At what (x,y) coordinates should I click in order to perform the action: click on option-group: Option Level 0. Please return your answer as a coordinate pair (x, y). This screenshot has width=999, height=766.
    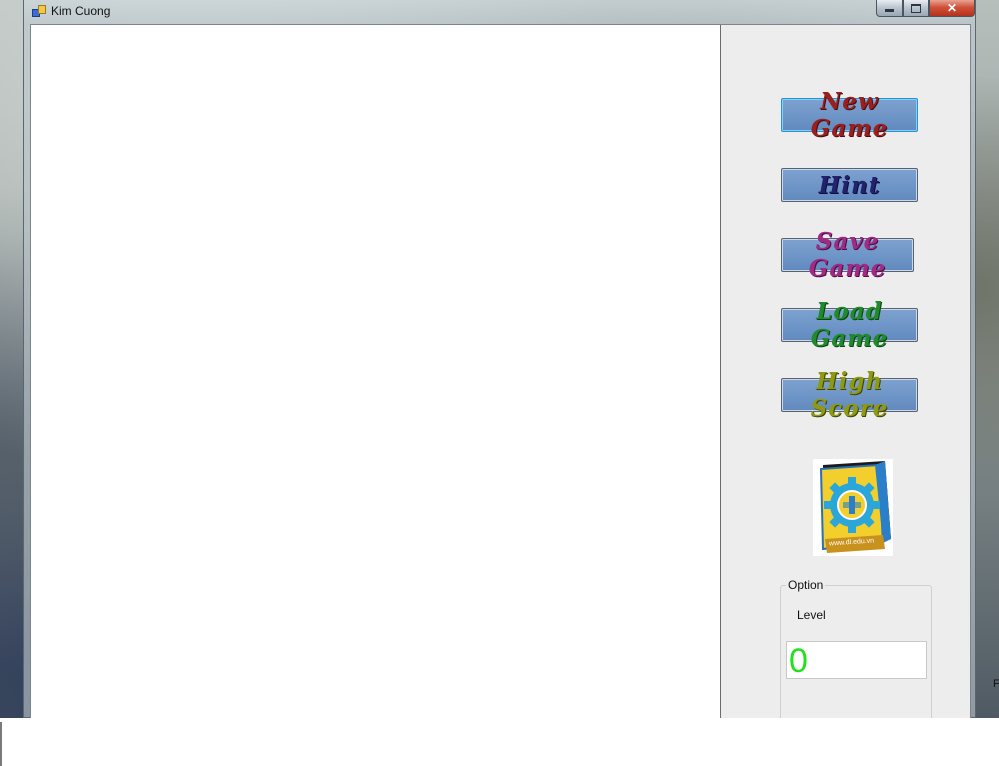
    Looking at the image, I should click on (856, 651).